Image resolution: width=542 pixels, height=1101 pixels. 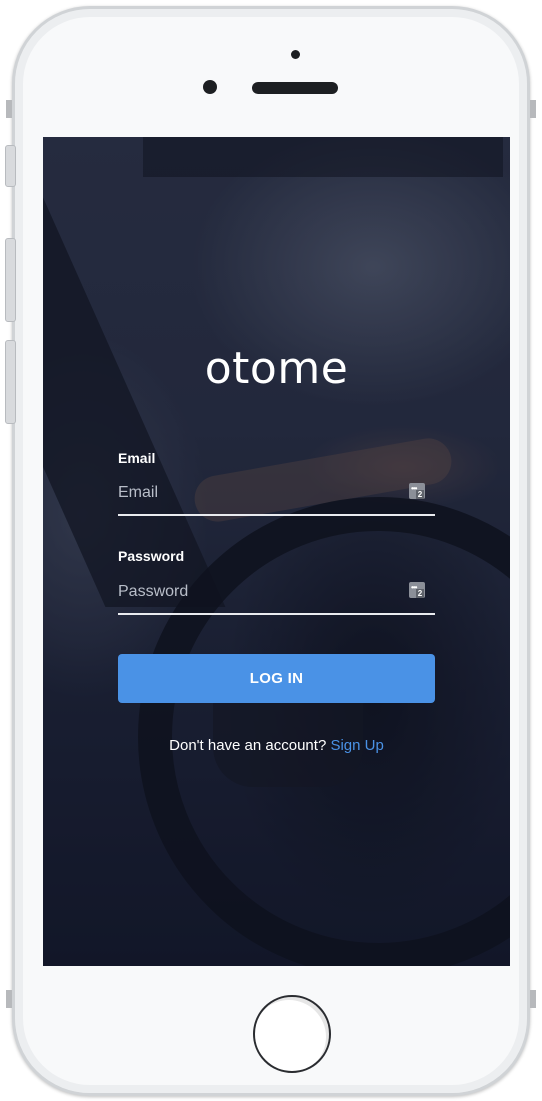 I want to click on signup-row: Don't have an account? Sign Up, so click(x=276, y=745).